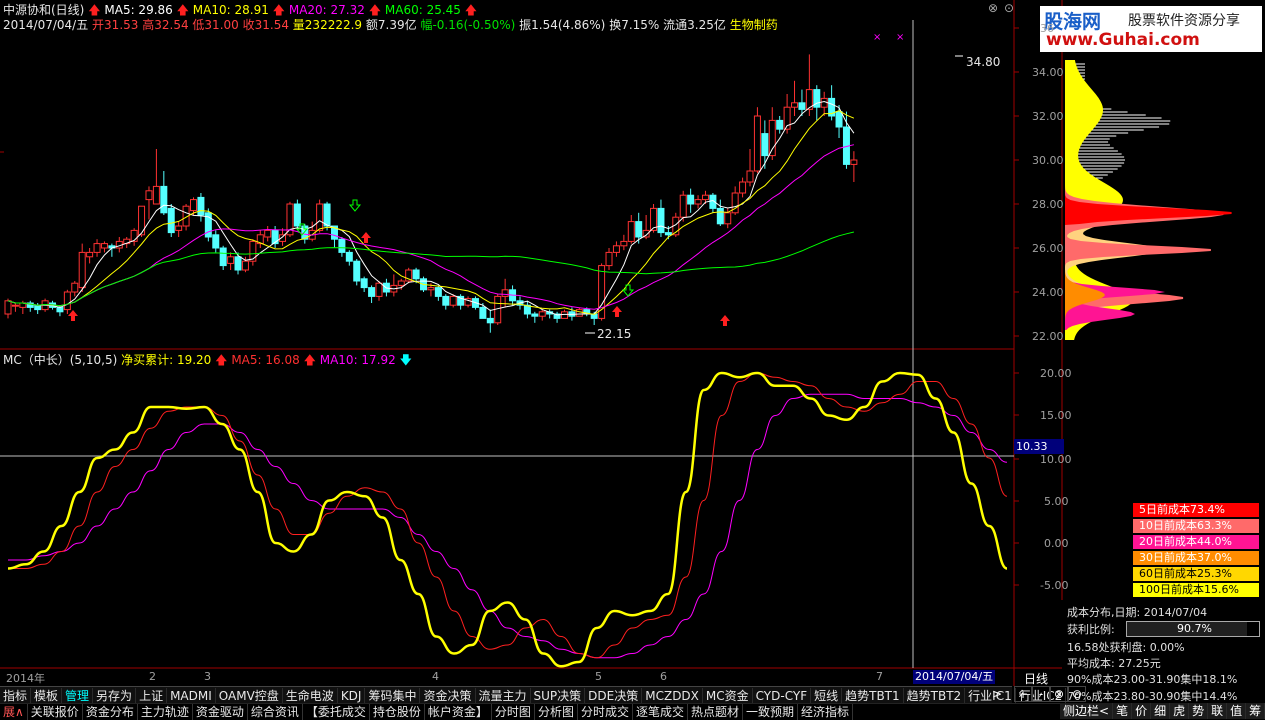 Image resolution: width=1265 pixels, height=720 pixels. What do you see at coordinates (55, 712) in the screenshot?
I see `tab-function-1: 关联报价` at bounding box center [55, 712].